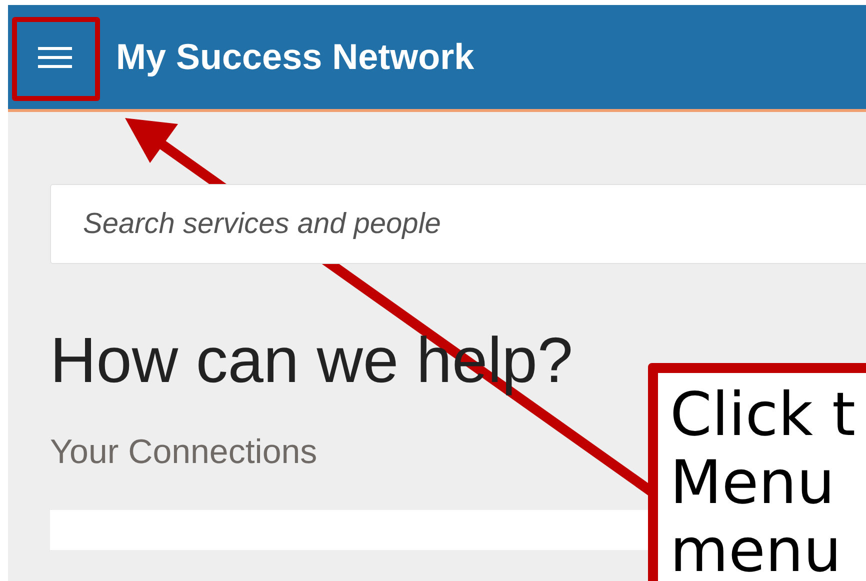 This screenshot has width=866, height=581. What do you see at coordinates (55, 57) in the screenshot?
I see `menu-icon` at bounding box center [55, 57].